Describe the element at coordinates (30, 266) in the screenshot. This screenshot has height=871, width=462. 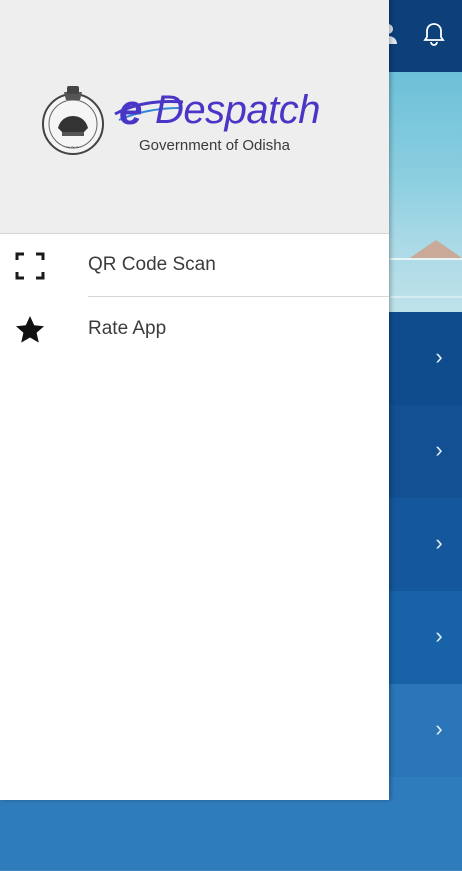
I see `qr-scan-icon` at that location.